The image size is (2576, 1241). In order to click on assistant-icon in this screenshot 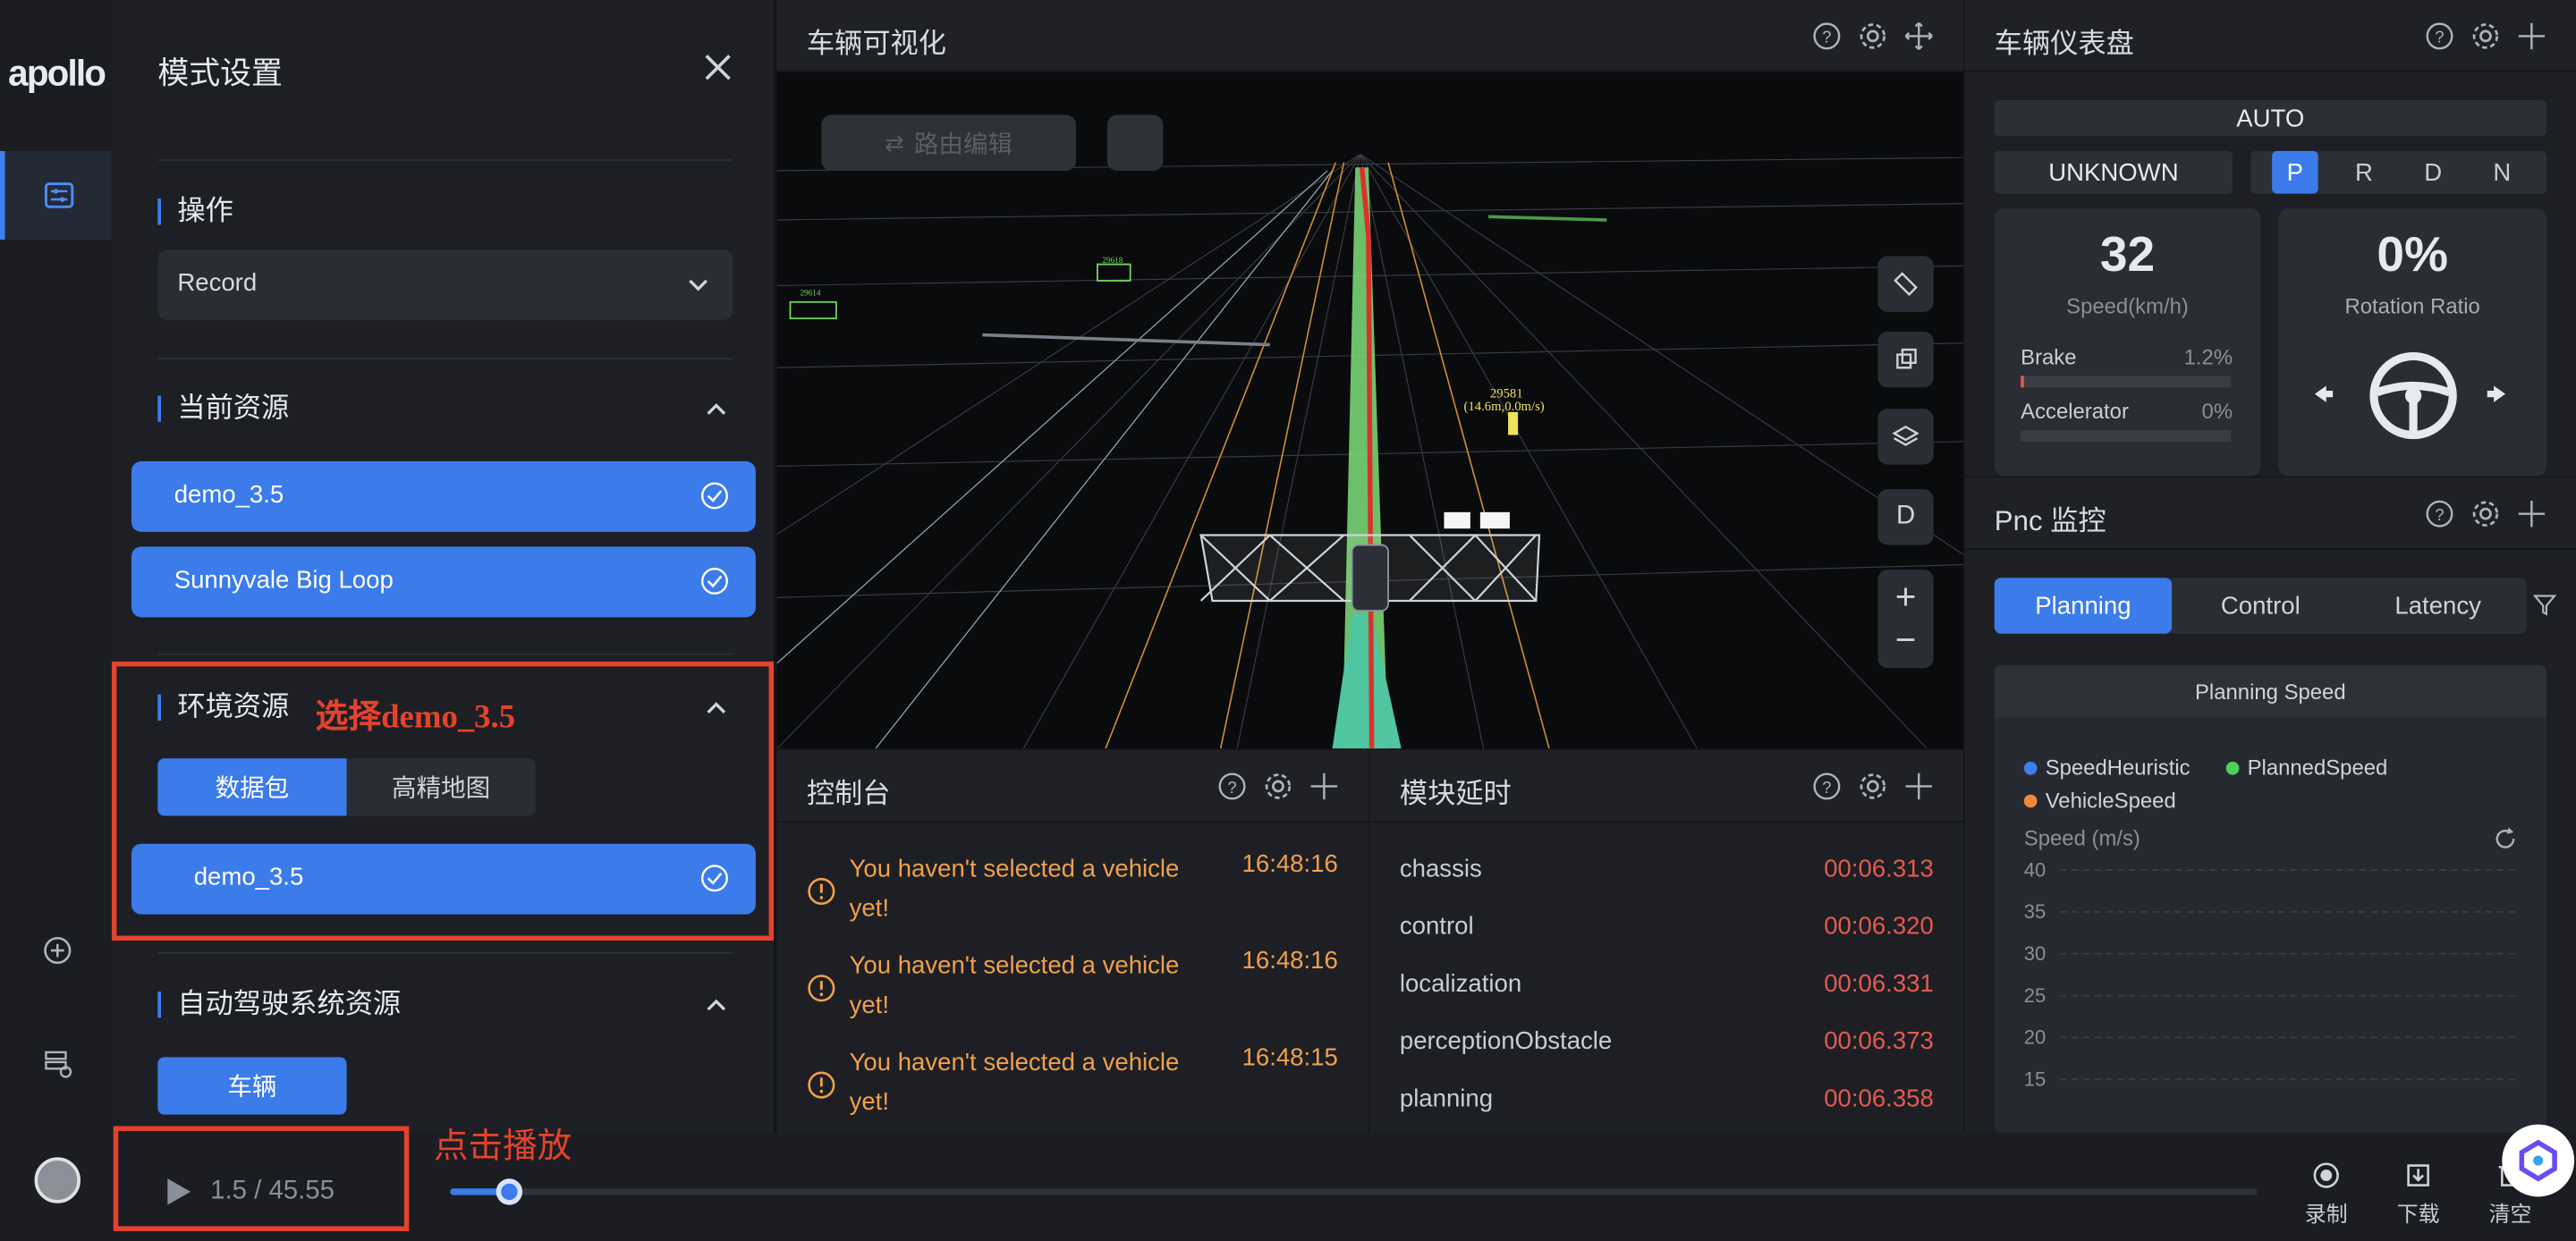, I will do `click(2538, 1160)`.